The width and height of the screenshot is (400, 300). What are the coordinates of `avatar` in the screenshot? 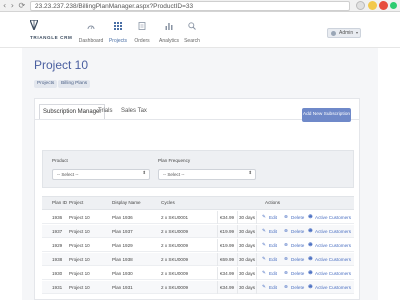 It's located at (333, 33).